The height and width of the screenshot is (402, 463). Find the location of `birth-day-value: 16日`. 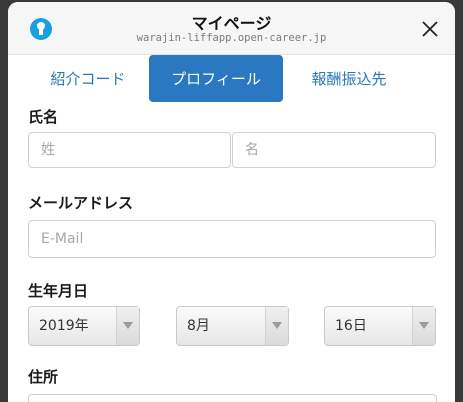

birth-day-value: 16日 is located at coordinates (351, 326).